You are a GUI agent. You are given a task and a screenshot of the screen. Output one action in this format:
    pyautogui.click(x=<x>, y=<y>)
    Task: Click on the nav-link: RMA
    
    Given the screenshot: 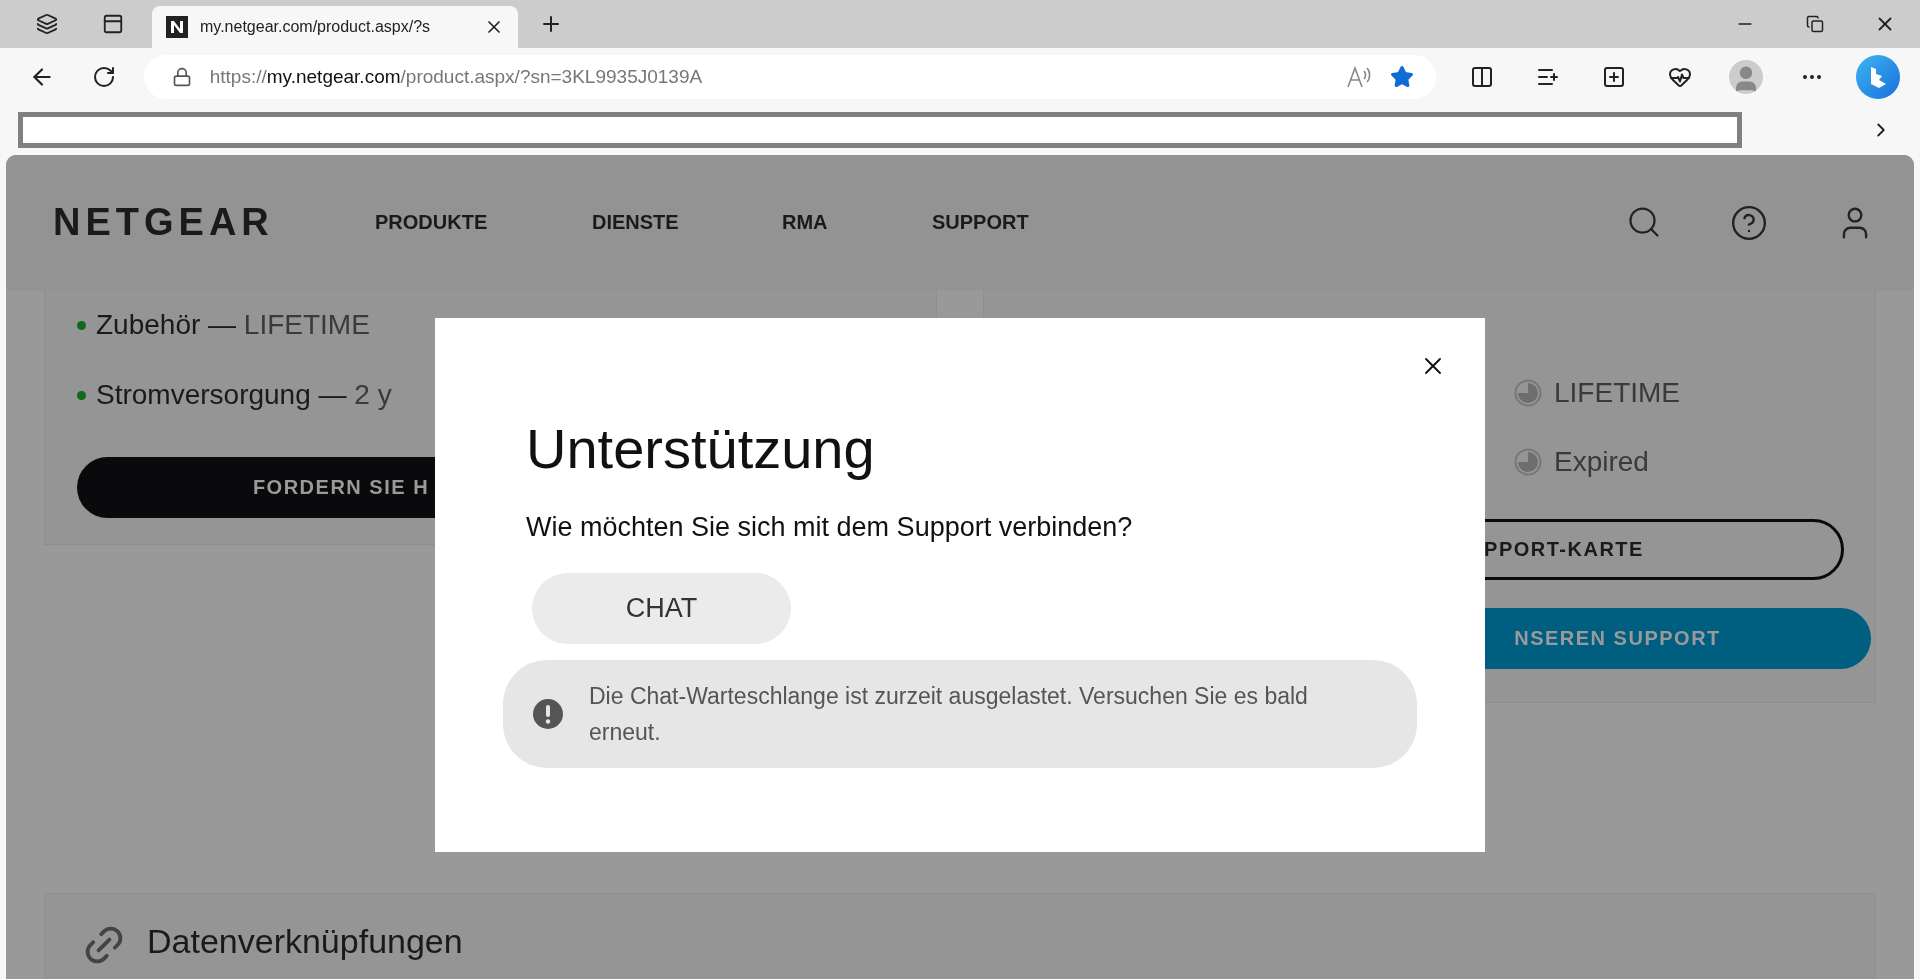 What is the action you would take?
    pyautogui.click(x=857, y=222)
    